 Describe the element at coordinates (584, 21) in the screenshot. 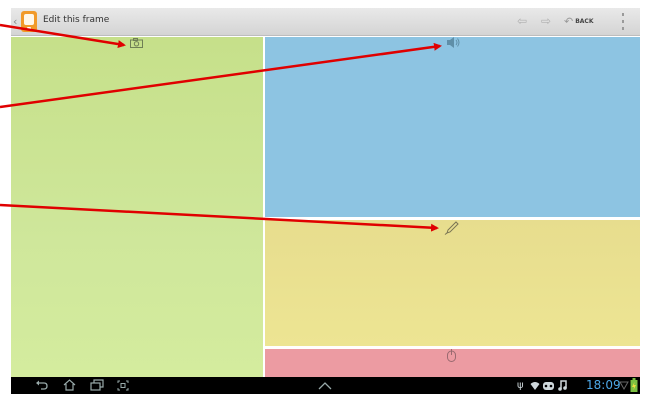

I see `back-label: BACK` at that location.